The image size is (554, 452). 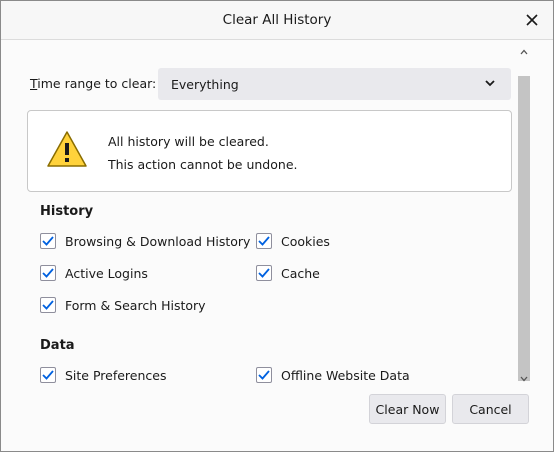 I want to click on checkbox-browsing-download-history: Browsing & Download History, so click(x=145, y=241).